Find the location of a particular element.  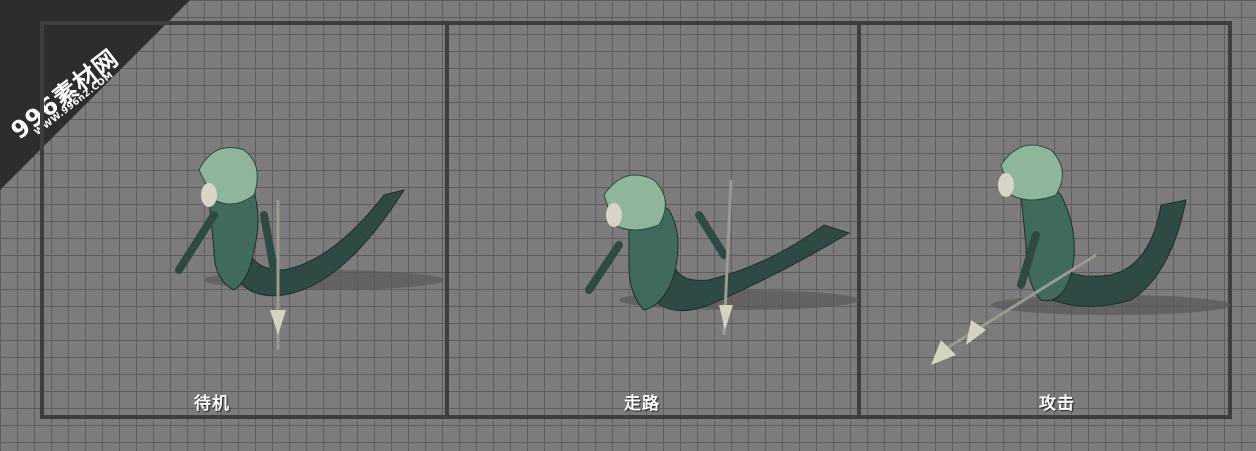

naga-walk-sprite is located at coordinates (722, 255).